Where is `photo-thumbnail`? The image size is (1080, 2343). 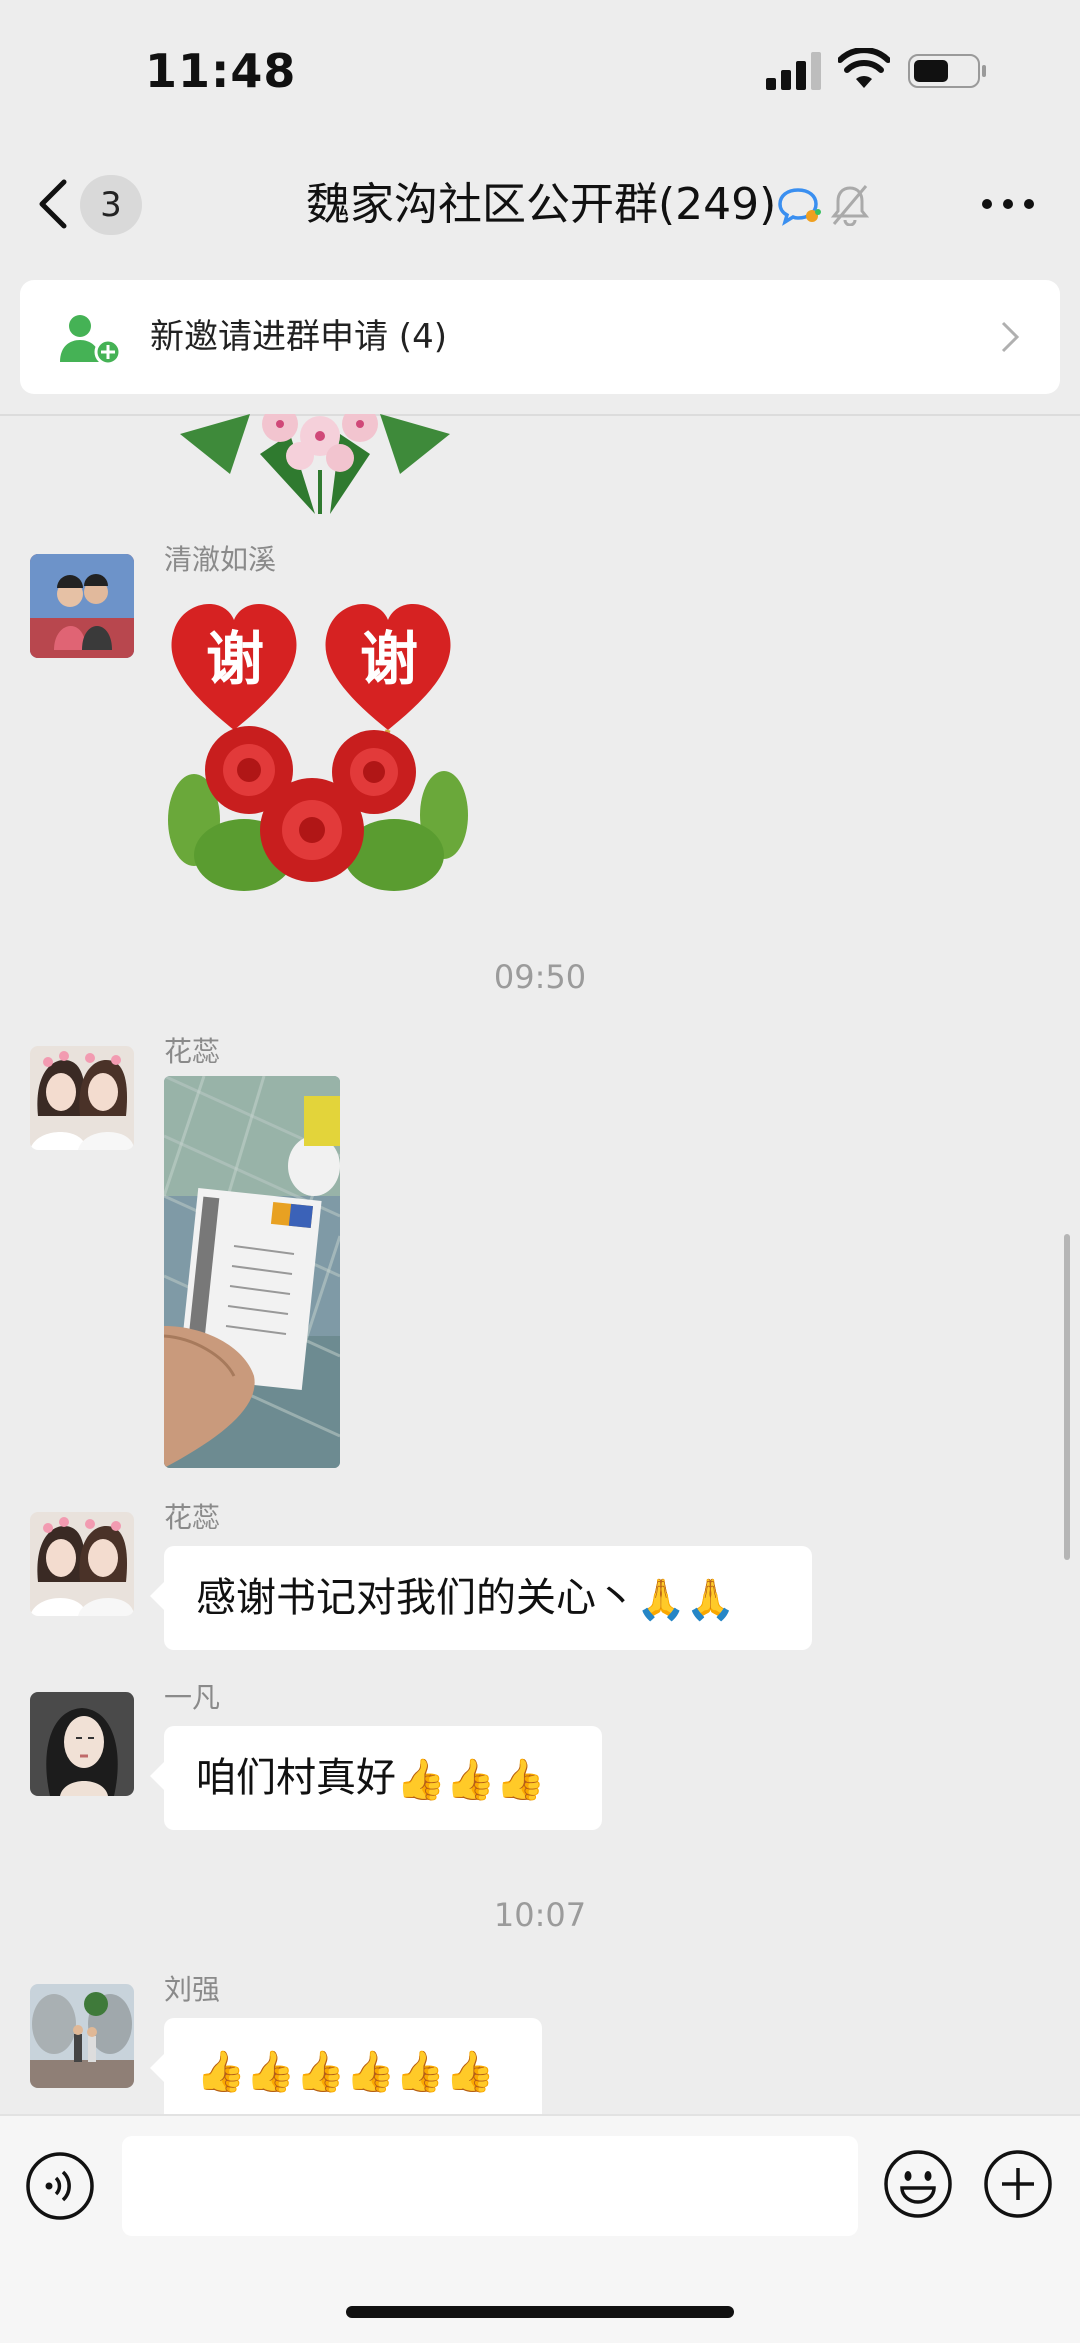 photo-thumbnail is located at coordinates (252, 1272).